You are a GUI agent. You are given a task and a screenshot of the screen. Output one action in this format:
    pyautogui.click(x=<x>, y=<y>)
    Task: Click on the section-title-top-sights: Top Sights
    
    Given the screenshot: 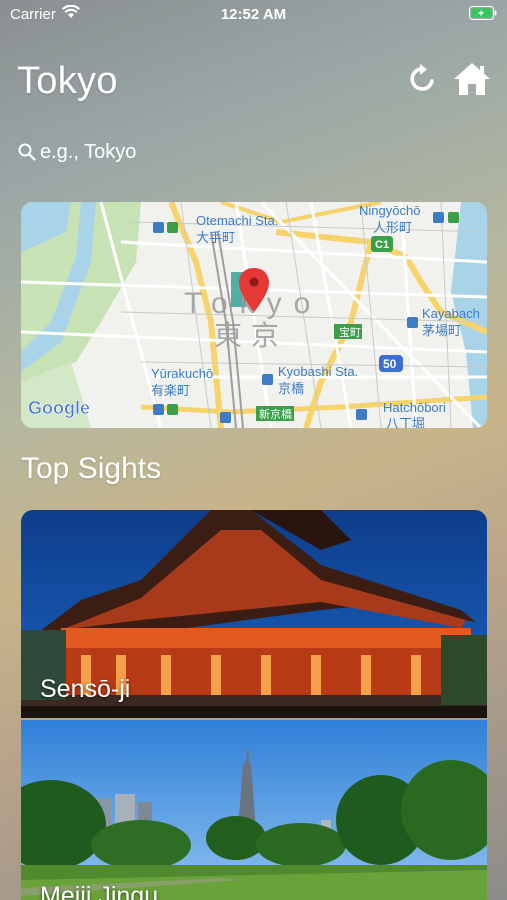 What is the action you would take?
    pyautogui.click(x=91, y=468)
    